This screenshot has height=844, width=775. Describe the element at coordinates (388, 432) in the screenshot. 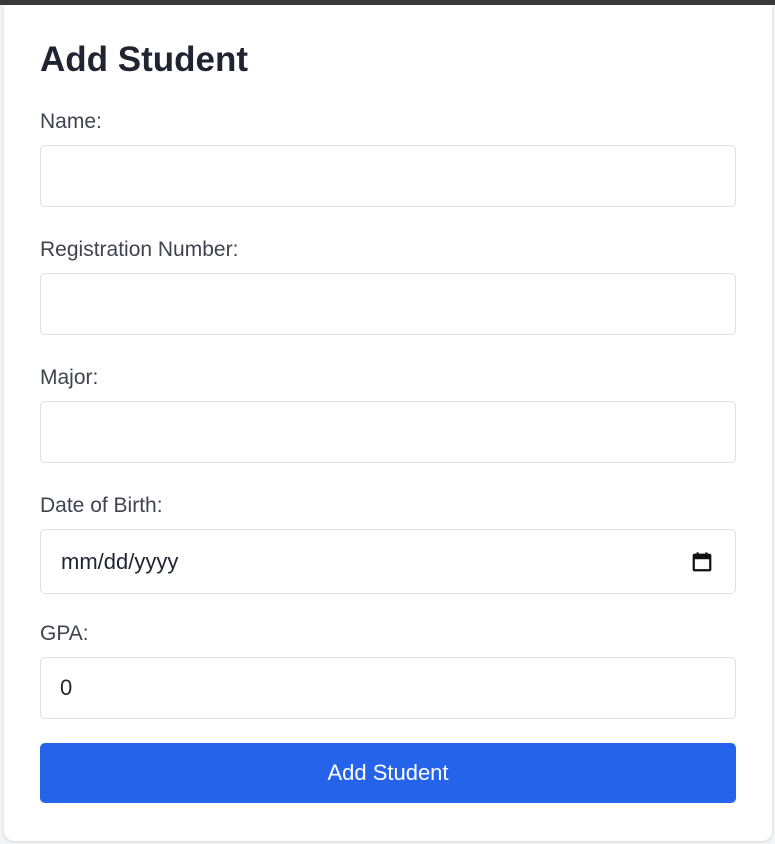

I see `major-input` at that location.